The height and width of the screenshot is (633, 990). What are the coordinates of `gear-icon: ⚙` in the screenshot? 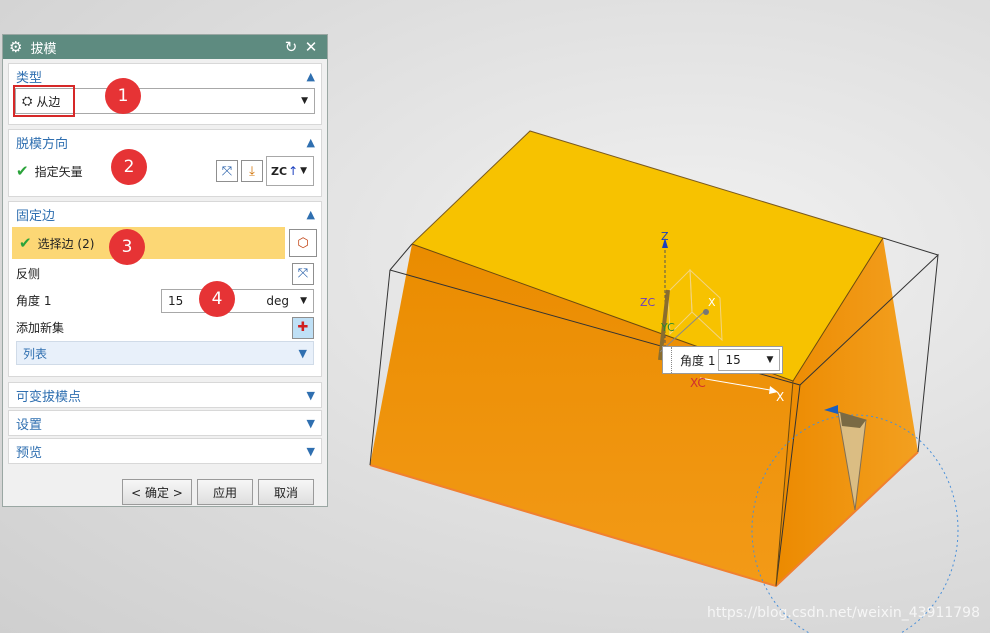 It's located at (15, 47).